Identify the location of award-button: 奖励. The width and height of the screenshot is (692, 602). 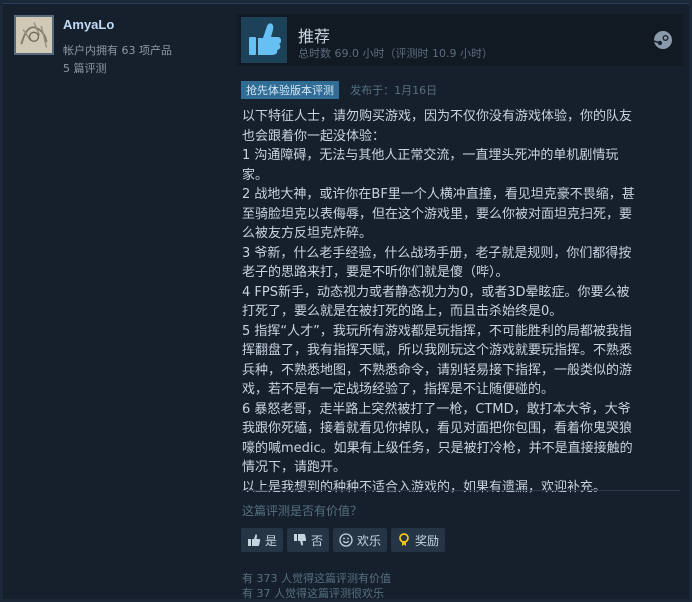
(418, 540).